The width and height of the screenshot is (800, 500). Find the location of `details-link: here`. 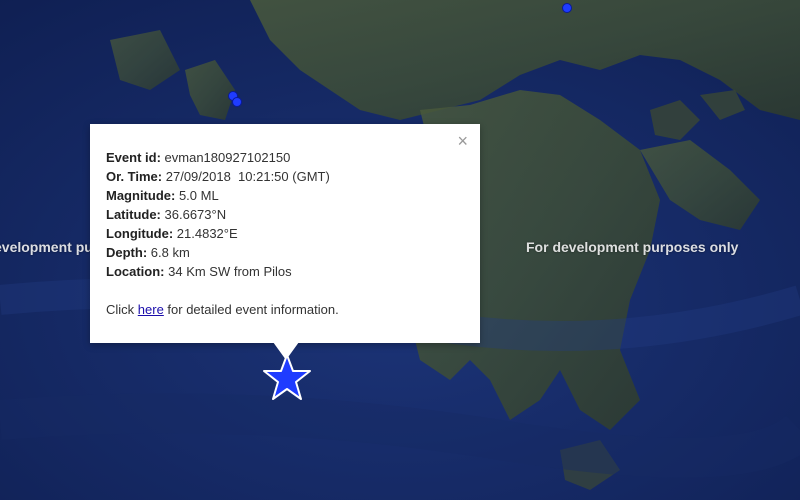

details-link: here is located at coordinates (151, 309).